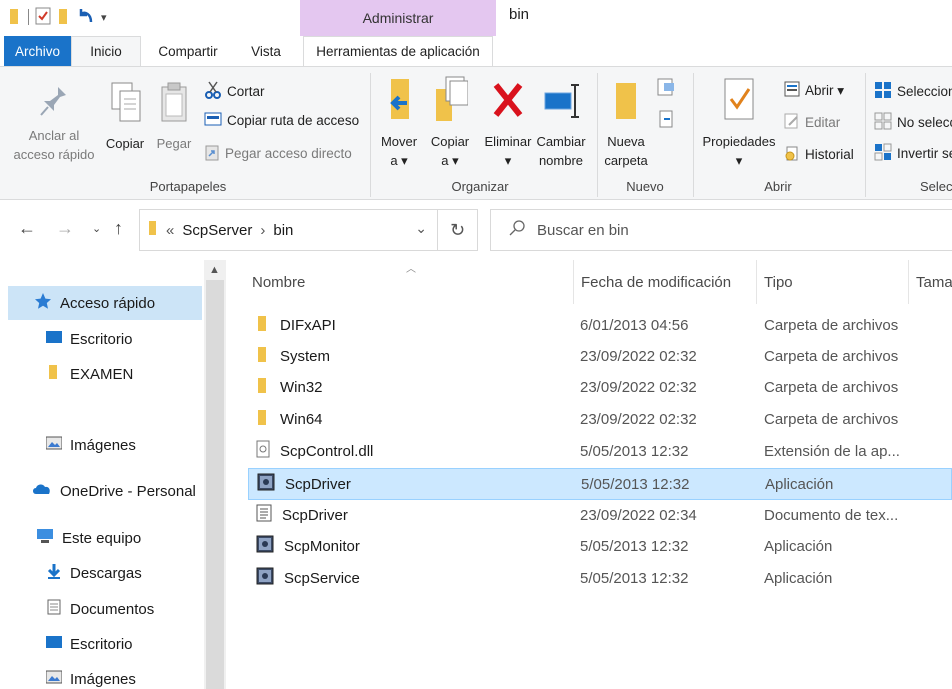  What do you see at coordinates (215, 484) in the screenshot?
I see `scrollbar-thumb` at bounding box center [215, 484].